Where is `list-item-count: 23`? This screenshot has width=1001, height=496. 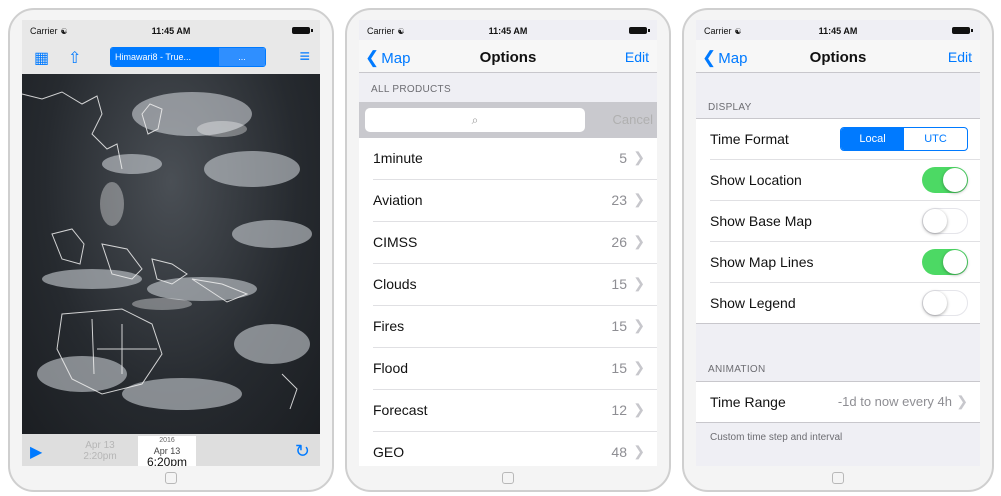 list-item-count: 23 is located at coordinates (619, 200).